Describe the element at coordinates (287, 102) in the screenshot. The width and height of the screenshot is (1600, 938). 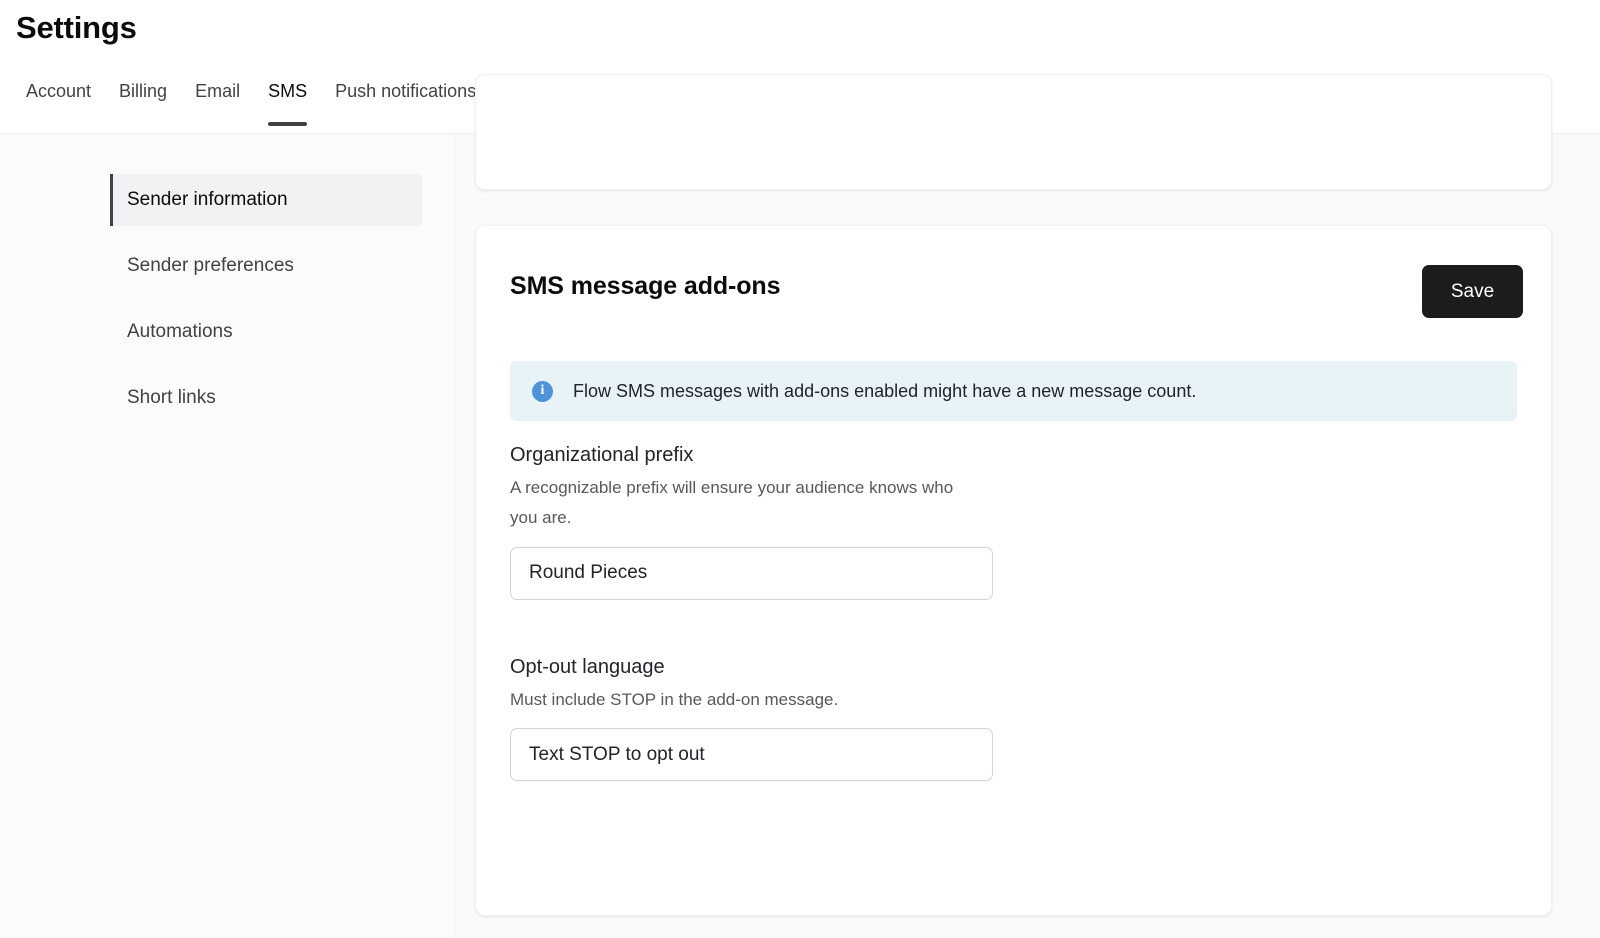
I see `tab-sms: SMS` at that location.